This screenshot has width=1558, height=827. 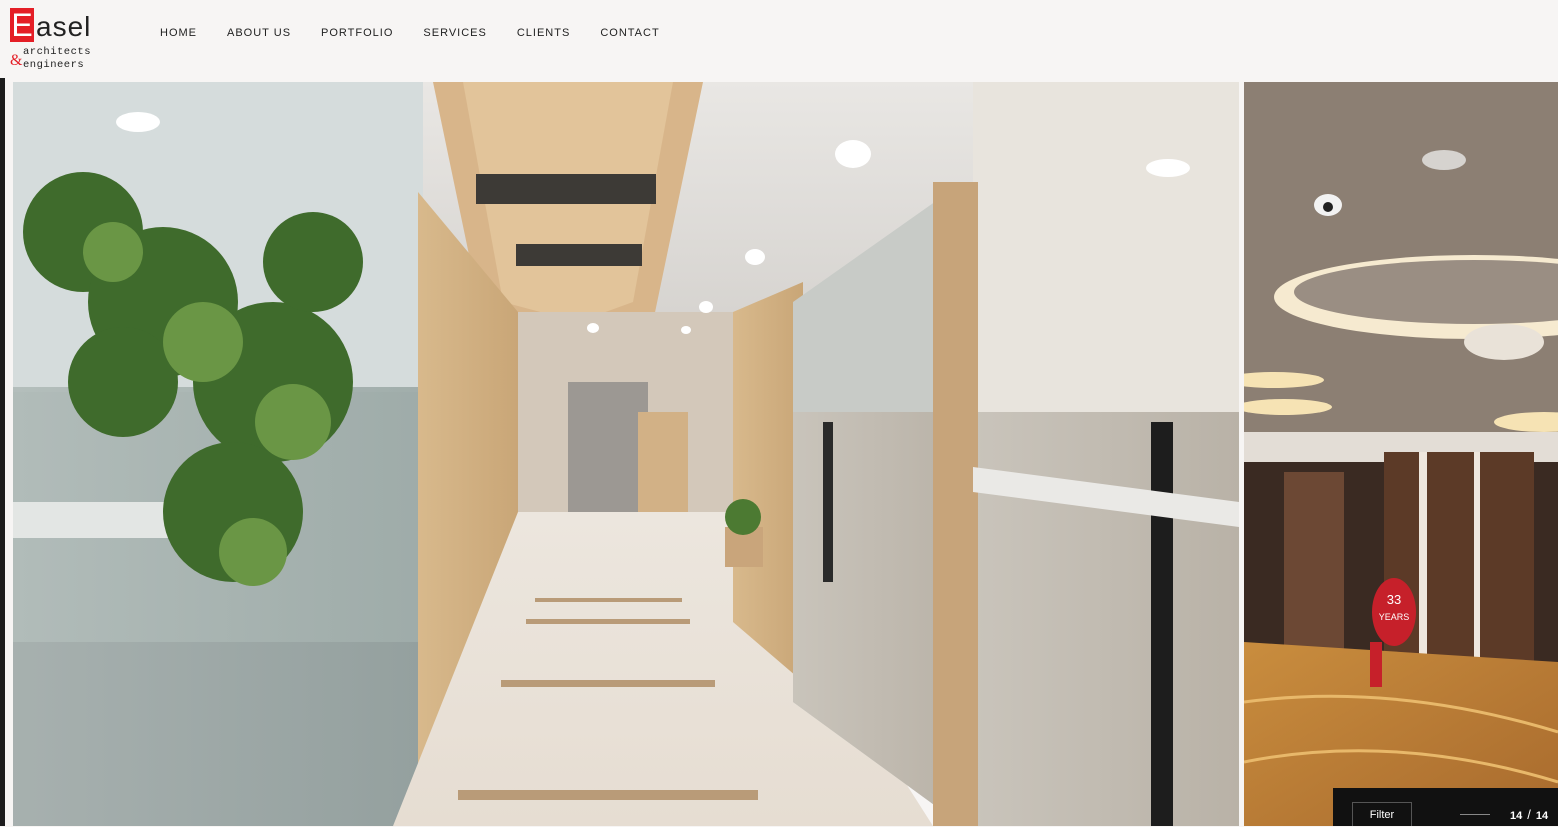 I want to click on slide-counter: 14 / 14, so click(x=1529, y=814).